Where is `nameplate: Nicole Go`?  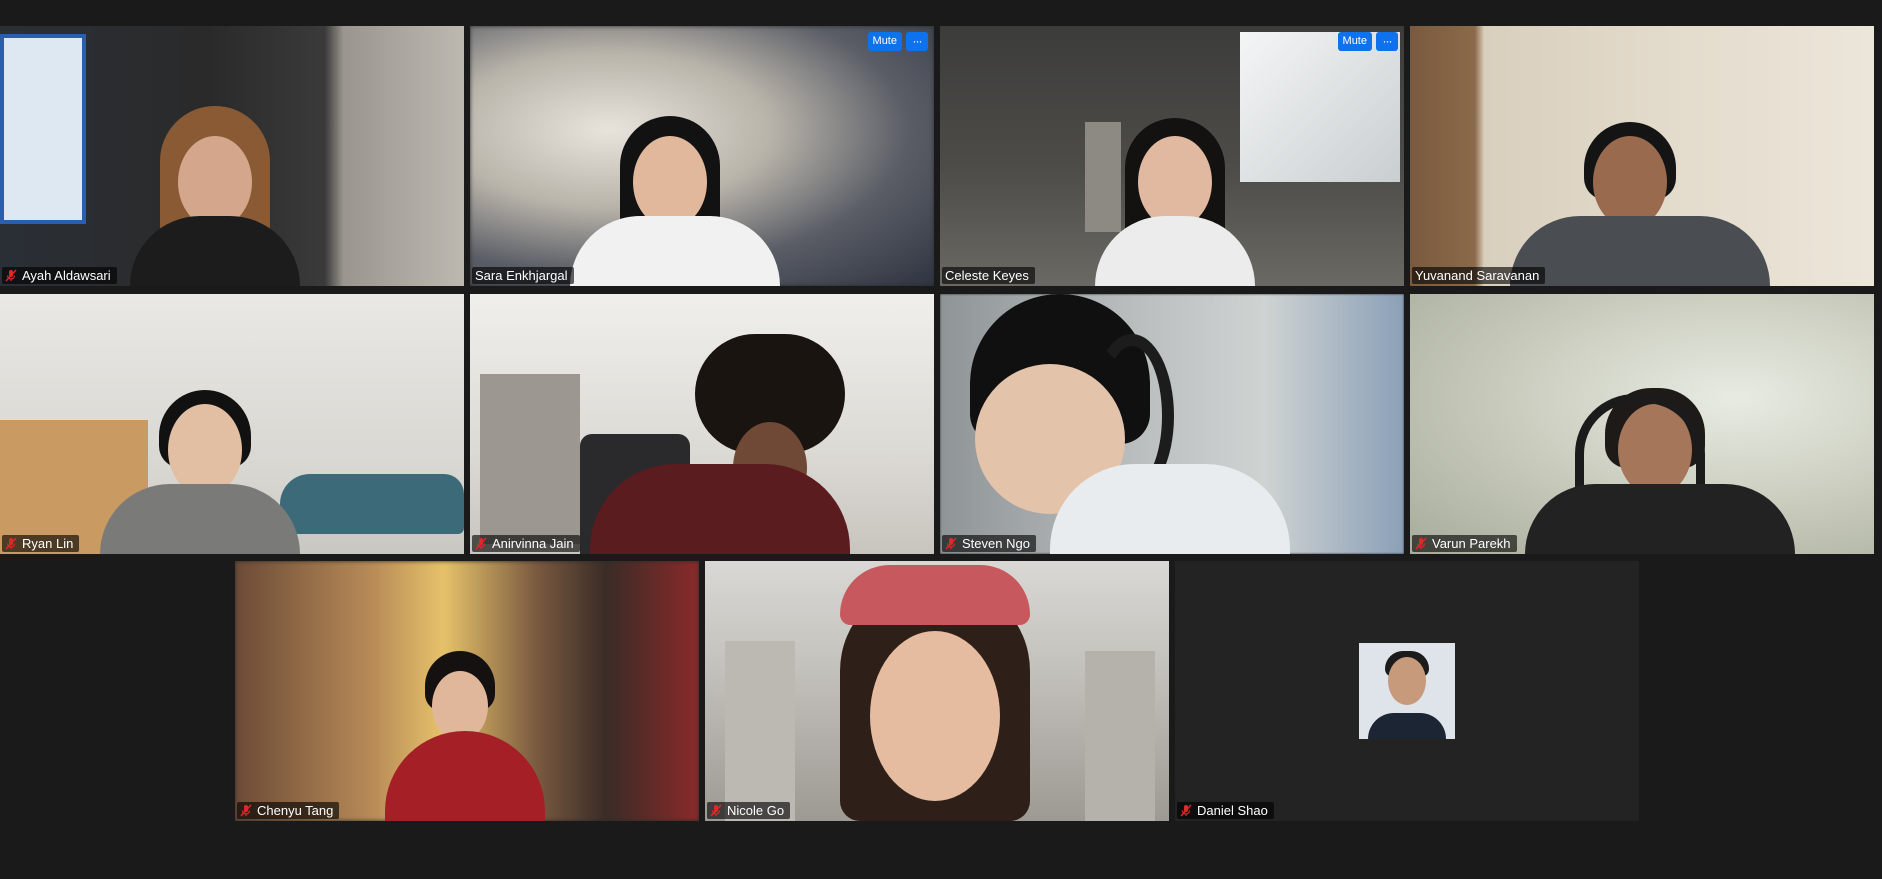 nameplate: Nicole Go is located at coordinates (749, 810).